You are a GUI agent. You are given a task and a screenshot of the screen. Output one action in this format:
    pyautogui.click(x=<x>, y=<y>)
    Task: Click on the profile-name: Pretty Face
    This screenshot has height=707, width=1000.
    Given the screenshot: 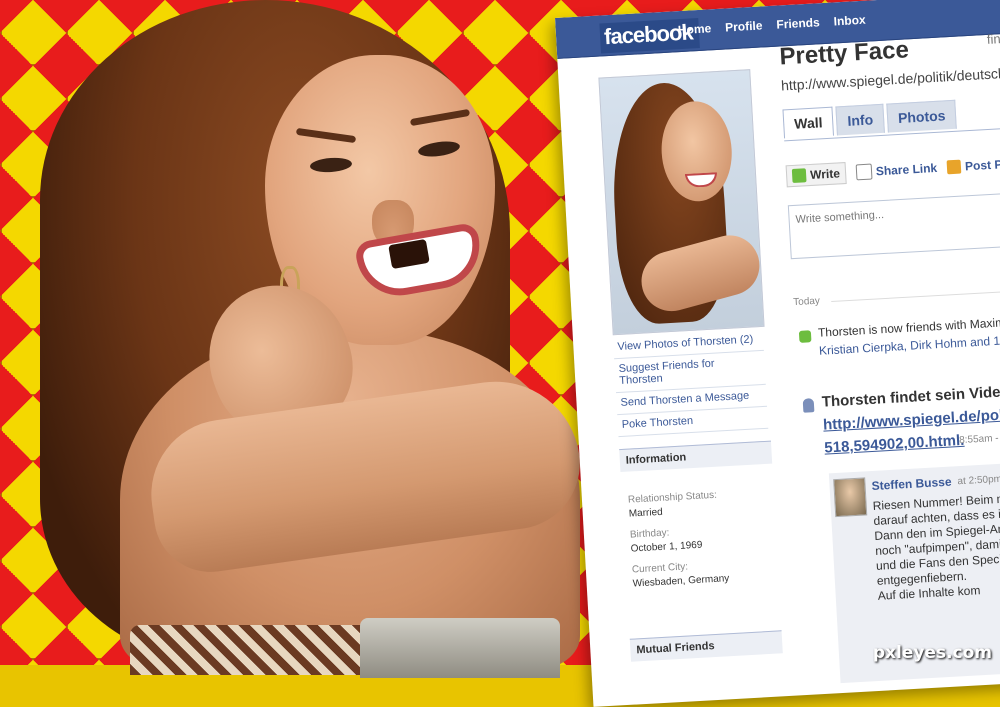 What is the action you would take?
    pyautogui.click(x=844, y=53)
    